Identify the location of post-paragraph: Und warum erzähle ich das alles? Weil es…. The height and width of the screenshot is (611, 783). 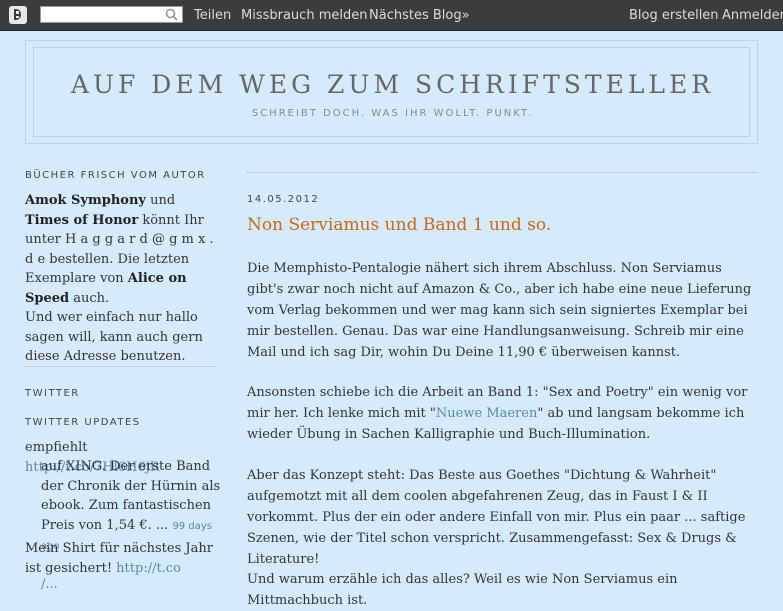
(462, 590).